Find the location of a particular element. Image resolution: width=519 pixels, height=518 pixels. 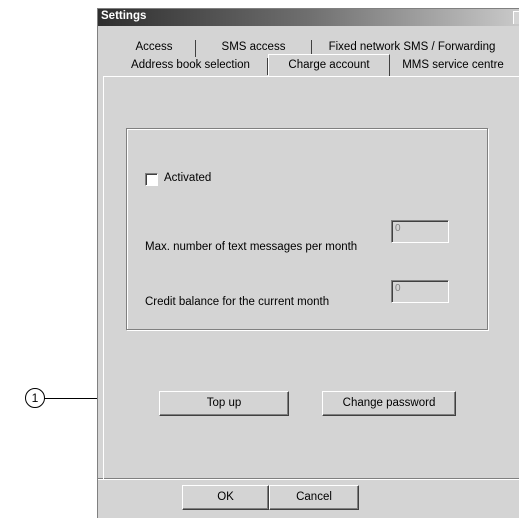

credit-balance-label: Credit balance for the current month is located at coordinates (237, 302).